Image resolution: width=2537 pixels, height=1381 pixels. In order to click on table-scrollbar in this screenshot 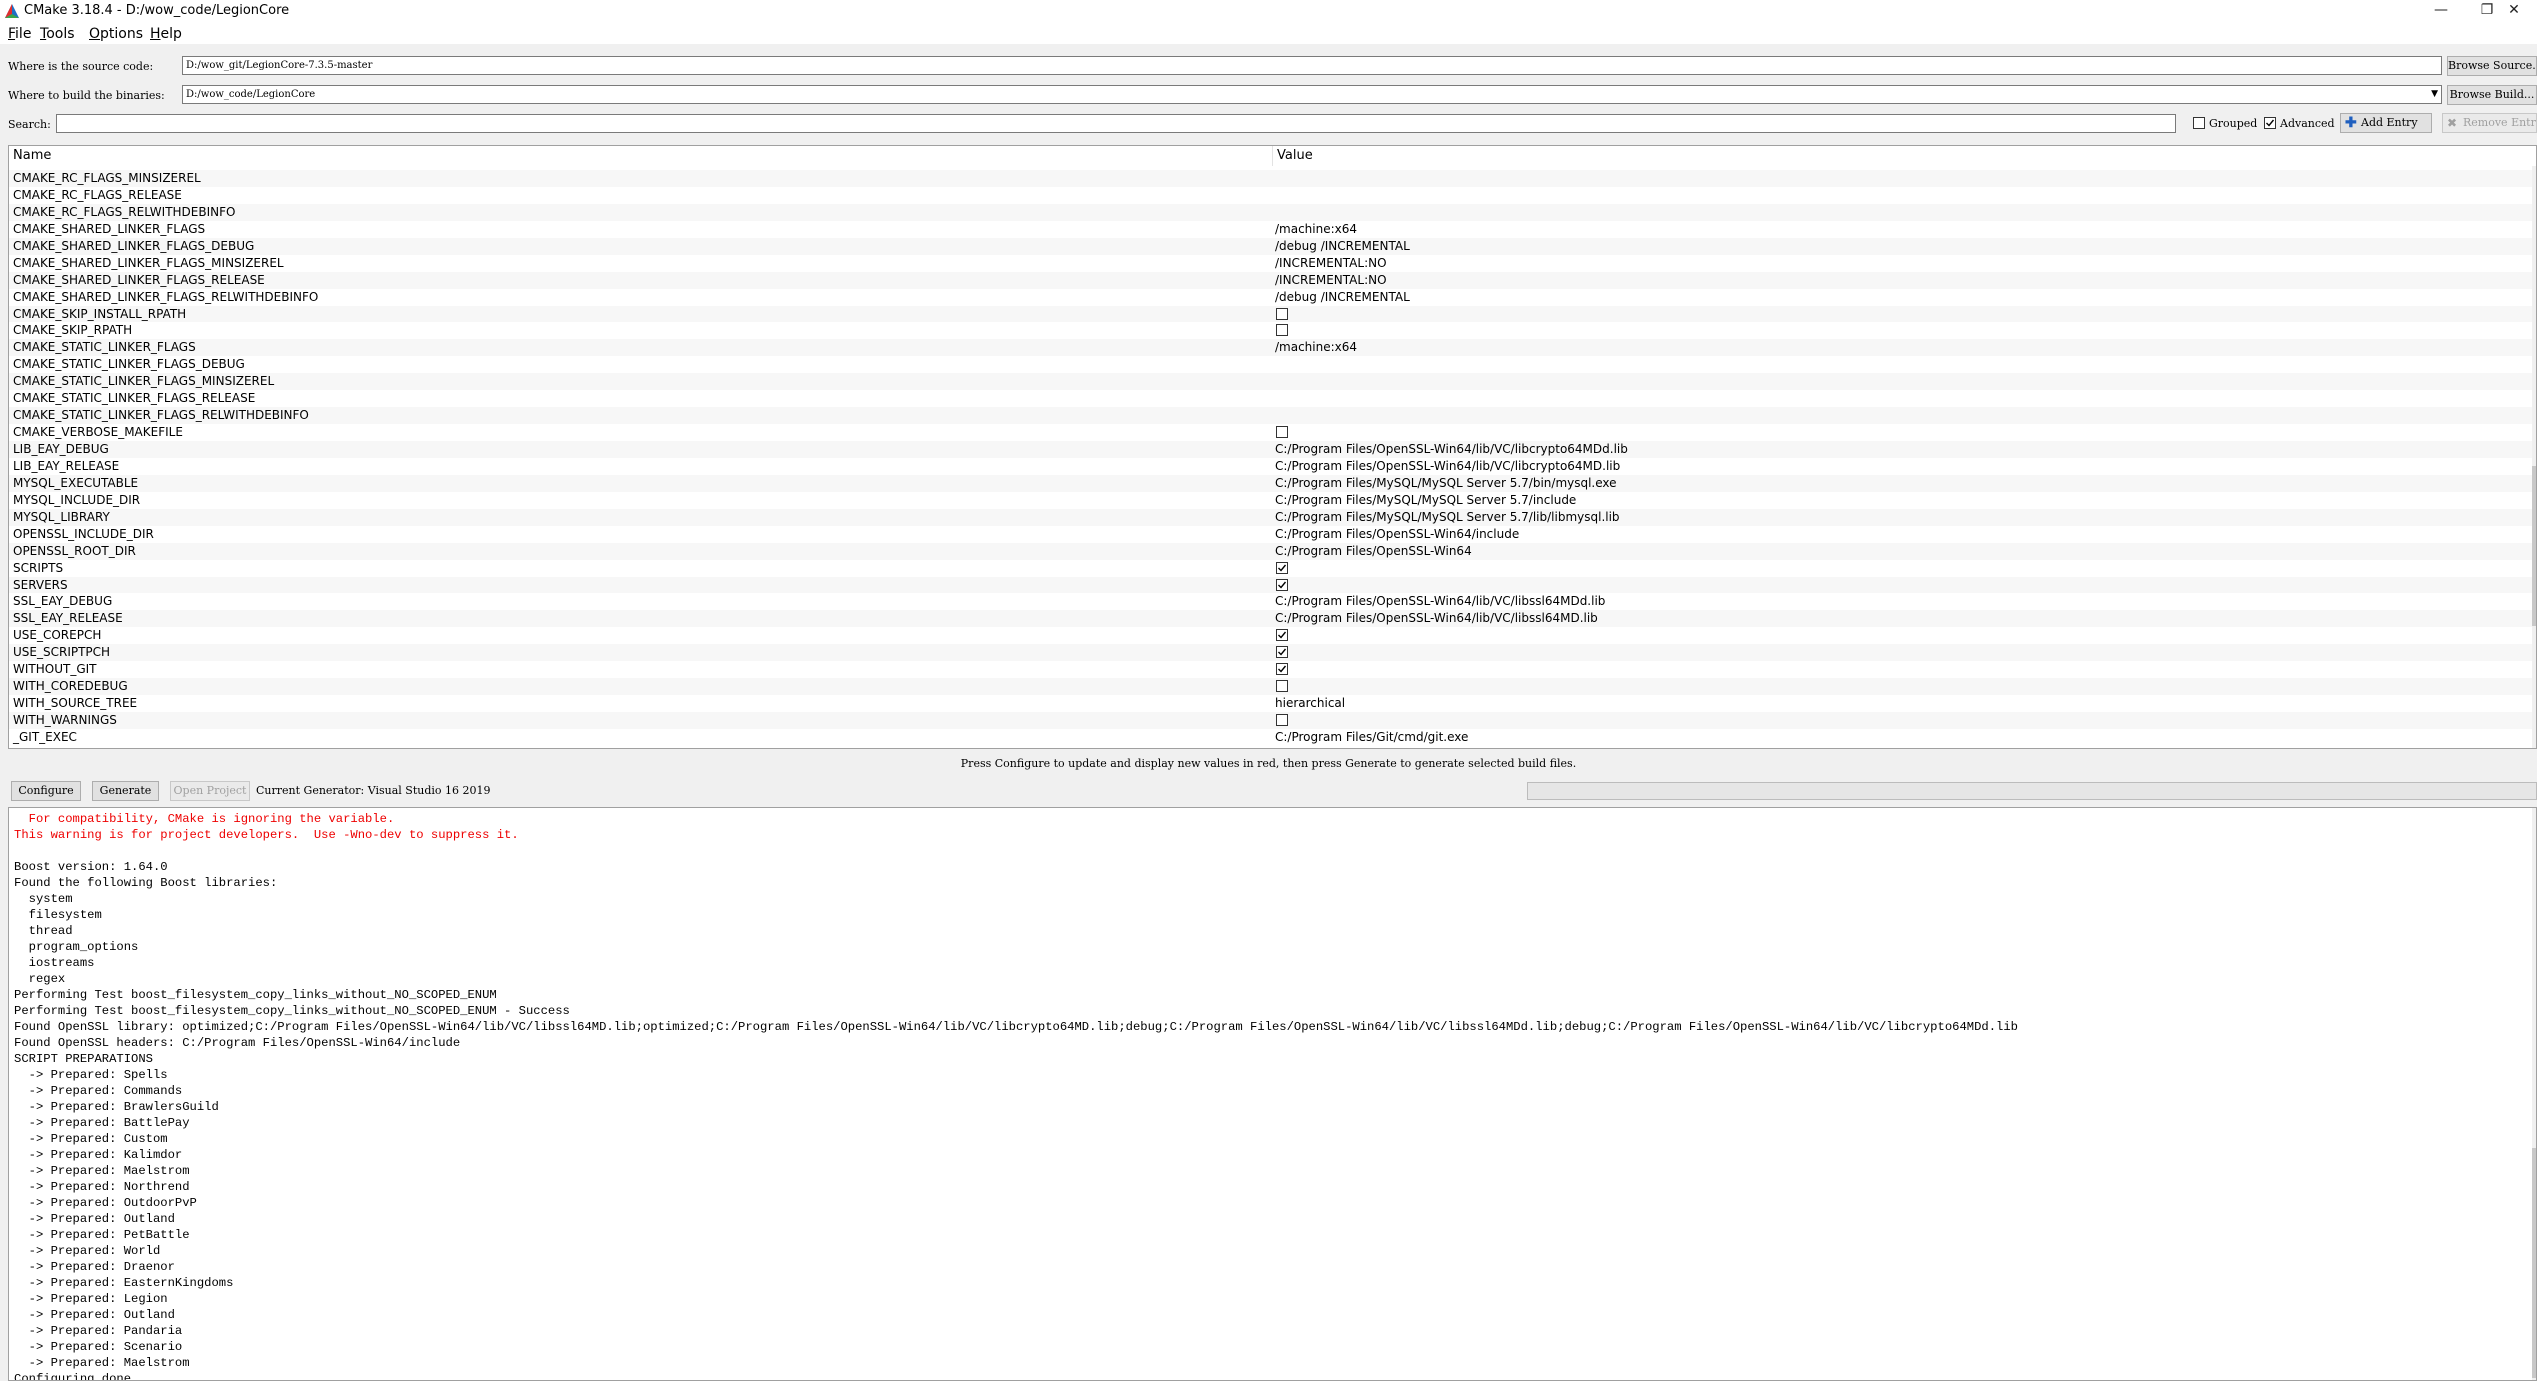, I will do `click(2534, 457)`.